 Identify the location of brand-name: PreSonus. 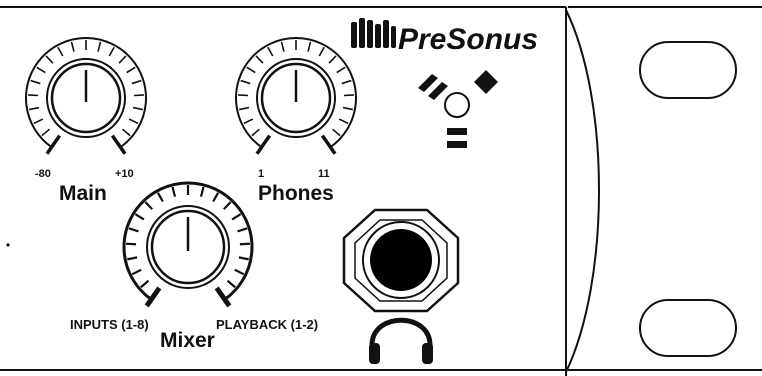
(468, 39).